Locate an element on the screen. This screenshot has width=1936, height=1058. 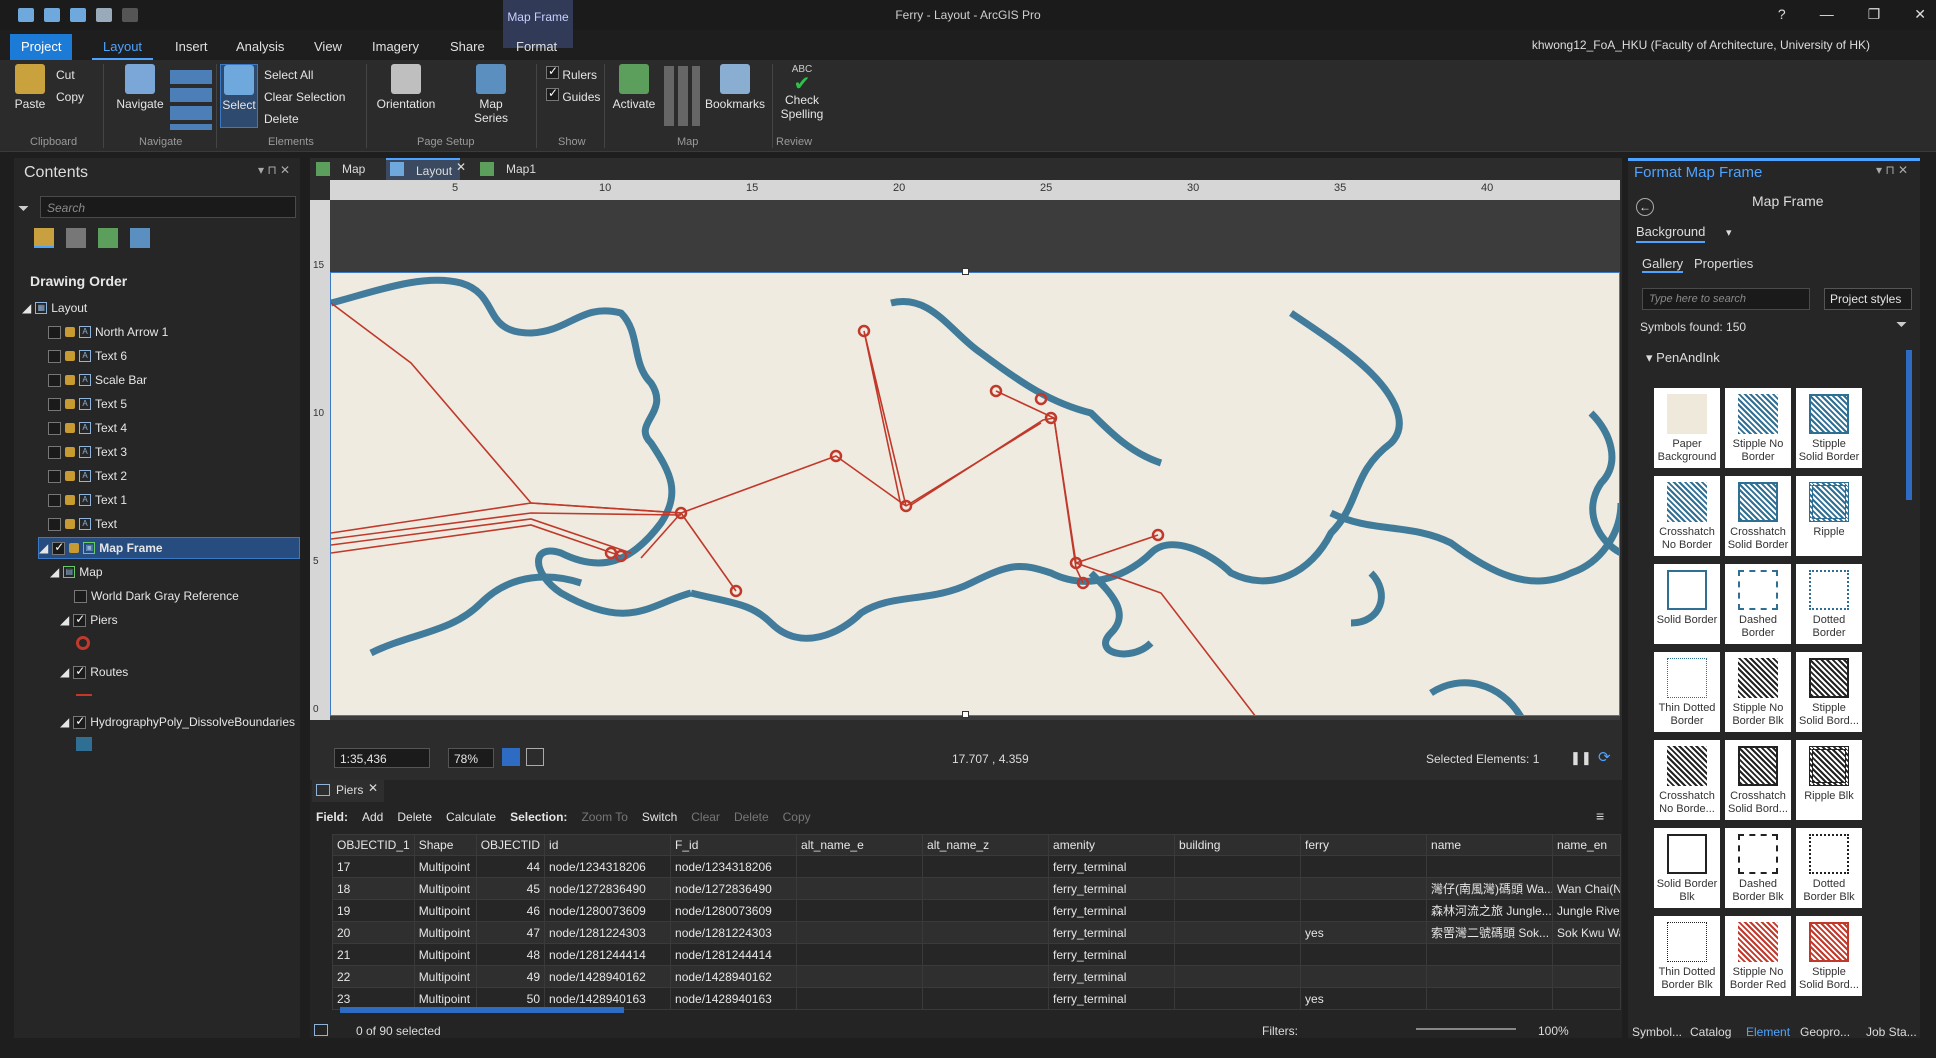
selection-handle-top is located at coordinates (965, 271).